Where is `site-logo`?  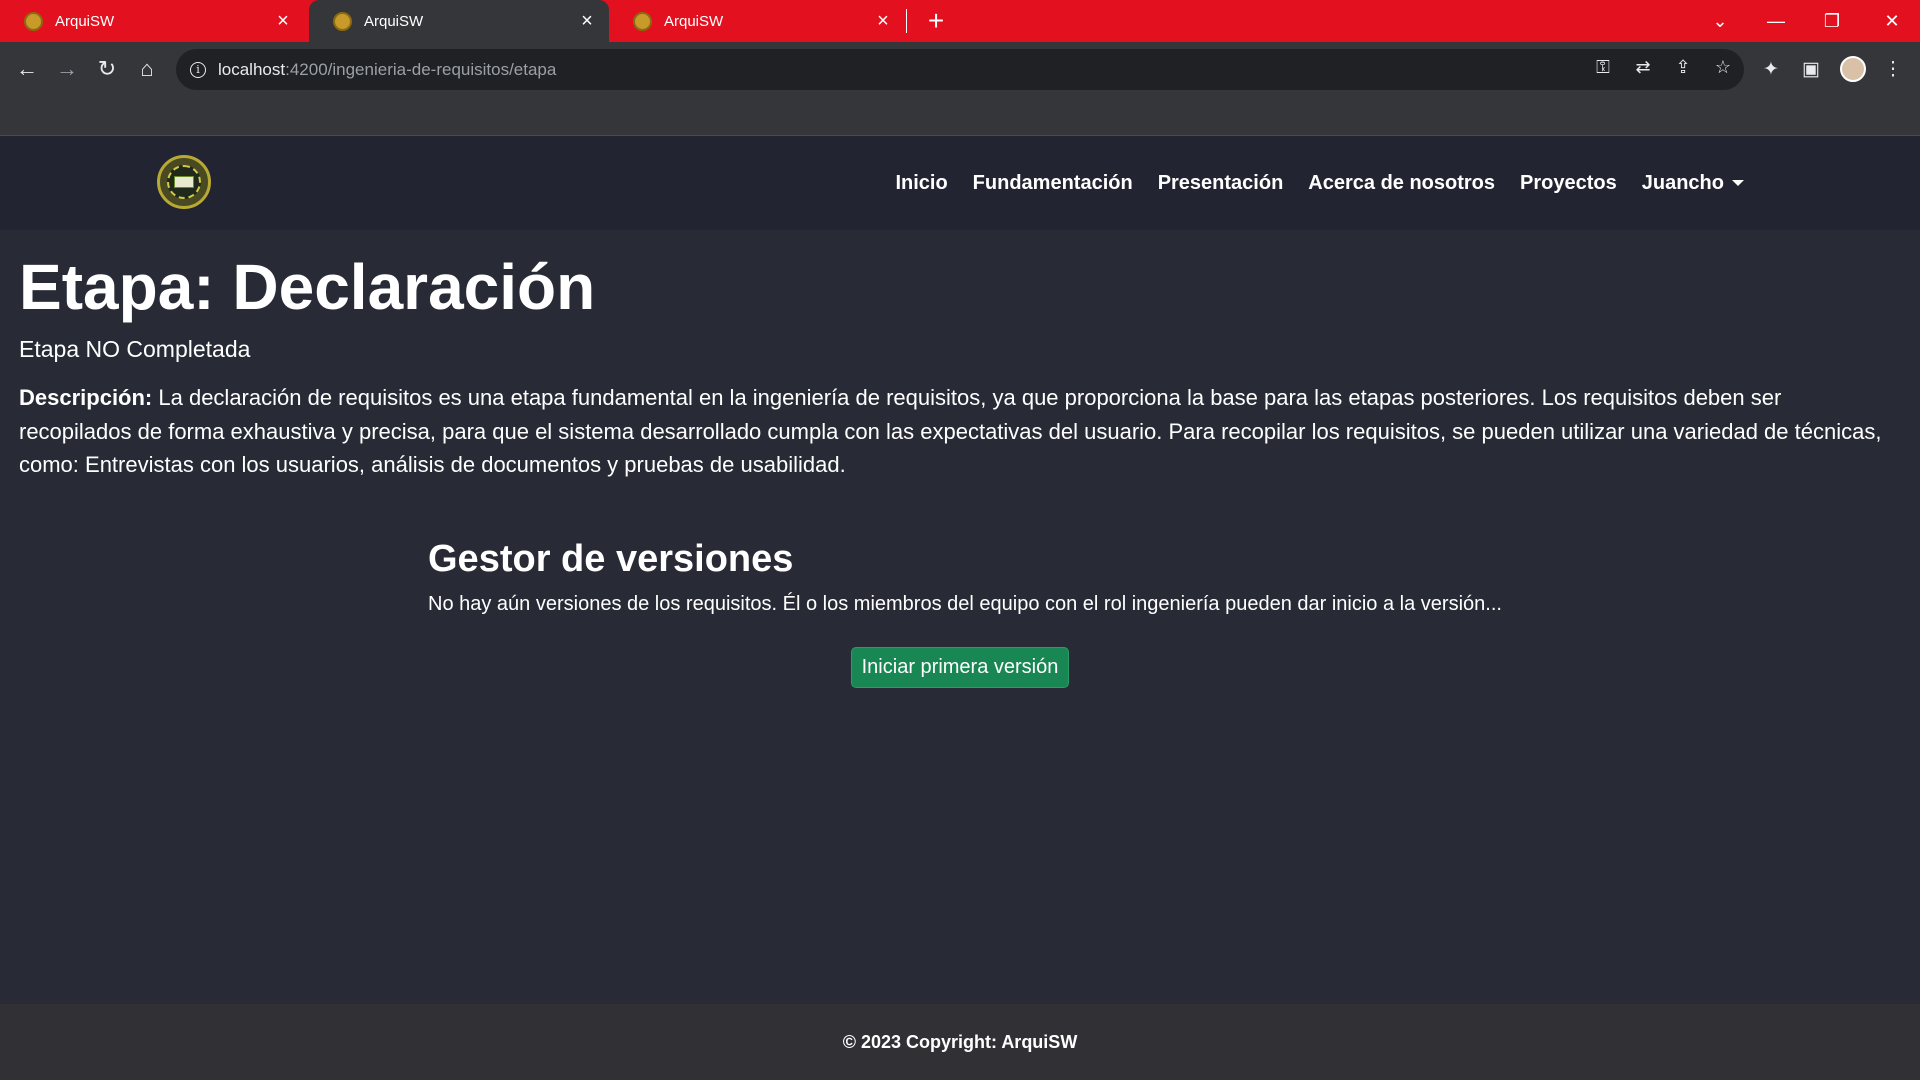
site-logo is located at coordinates (184, 182).